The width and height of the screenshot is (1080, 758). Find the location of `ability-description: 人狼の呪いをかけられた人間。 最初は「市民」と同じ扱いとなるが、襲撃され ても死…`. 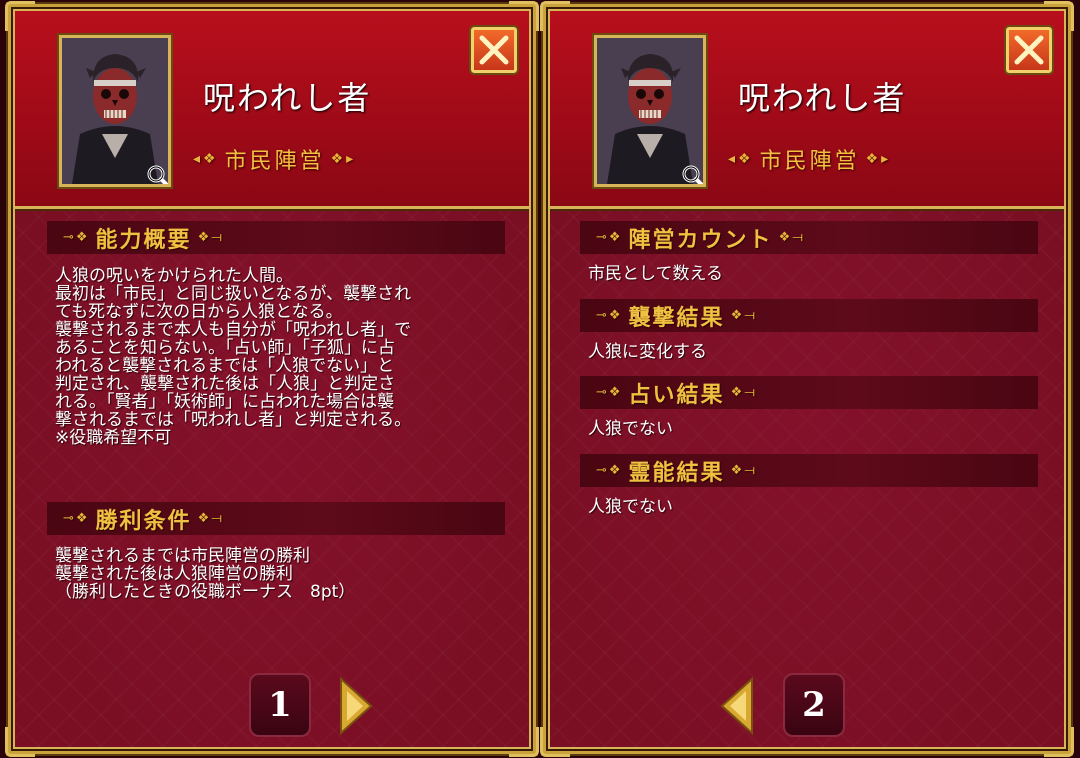

ability-description: 人狼の呪いをかけられた人間。 最初は「市民」と同じ扱いとなるが、襲撃され ても死… is located at coordinates (233, 357).